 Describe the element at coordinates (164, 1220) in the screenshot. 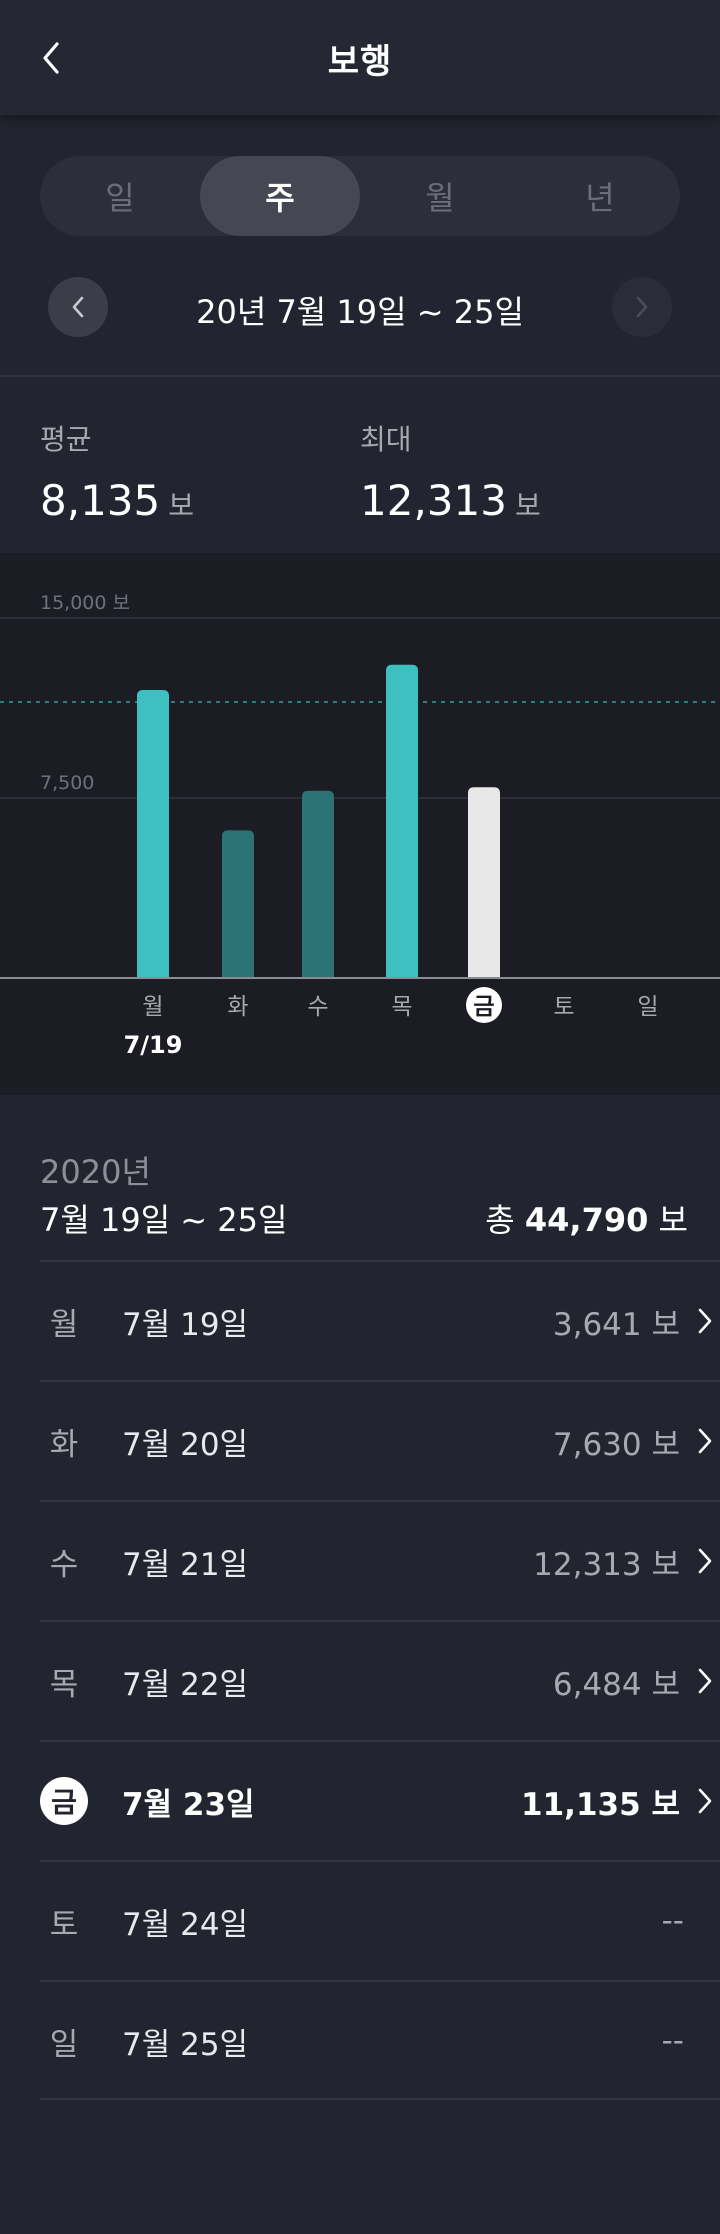

I see `summary-range: 7월 19일 ~ 25일` at that location.